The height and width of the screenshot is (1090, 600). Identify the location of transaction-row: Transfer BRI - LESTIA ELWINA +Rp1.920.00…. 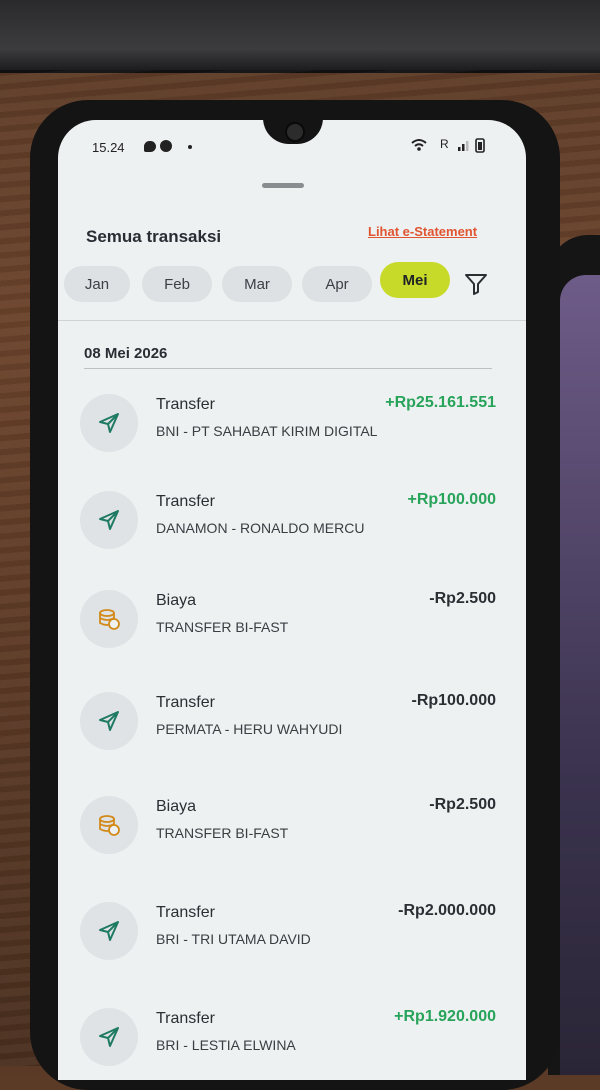
(292, 1037).